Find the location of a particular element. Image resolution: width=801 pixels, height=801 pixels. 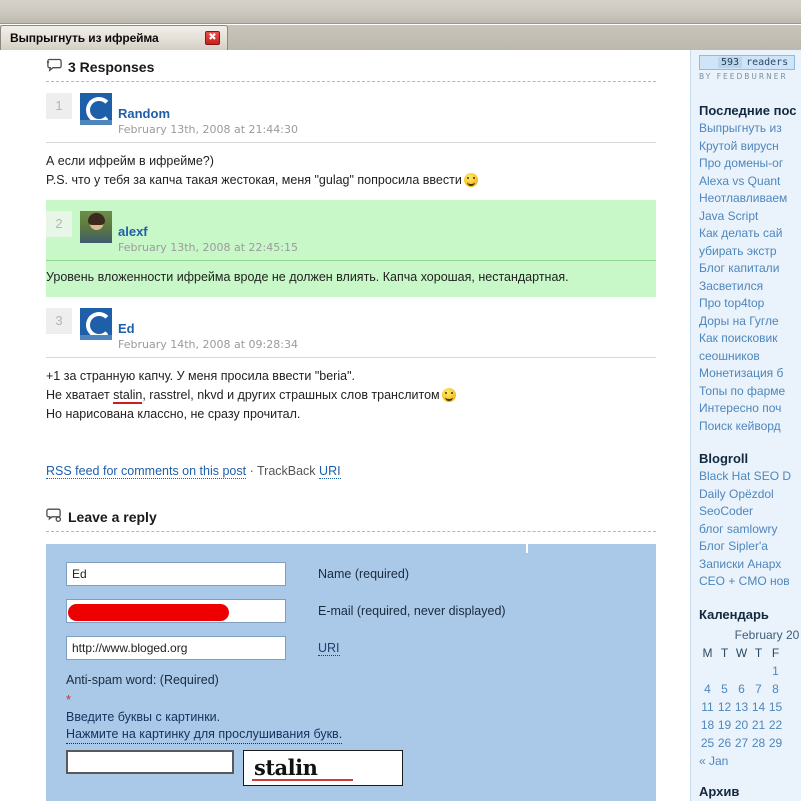

recent-post-link: Про домены-ог is located at coordinates (750, 164).